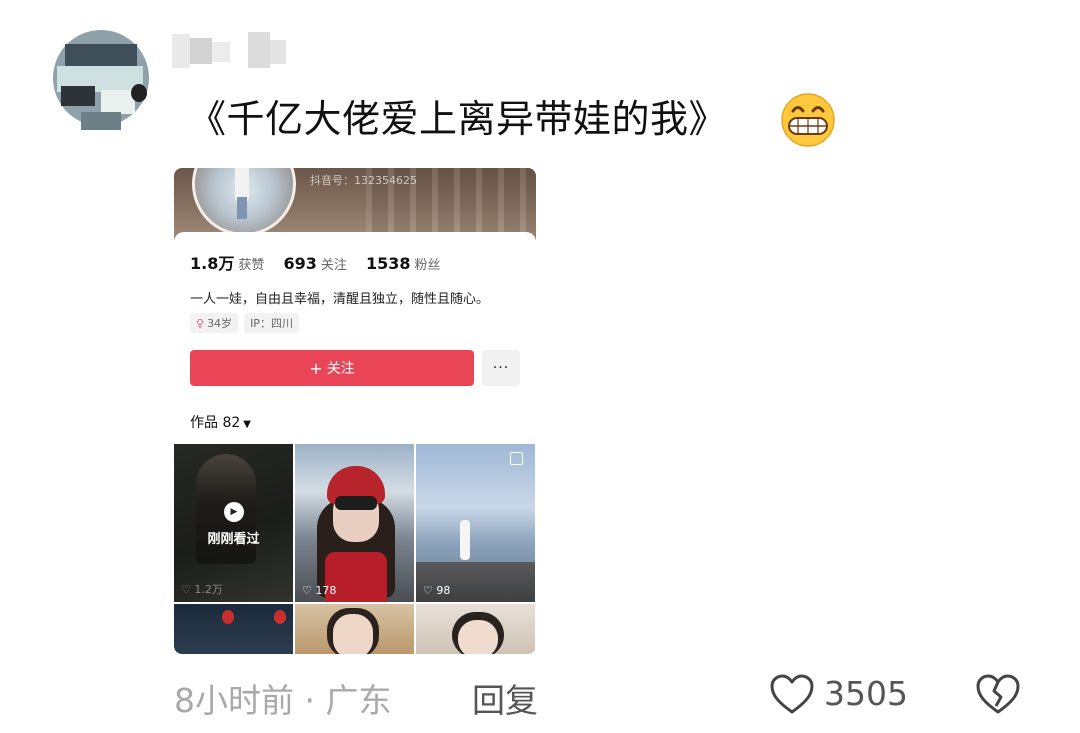 The height and width of the screenshot is (733, 1080). Describe the element at coordinates (234, 512) in the screenshot. I see `play-icon: ▶` at that location.